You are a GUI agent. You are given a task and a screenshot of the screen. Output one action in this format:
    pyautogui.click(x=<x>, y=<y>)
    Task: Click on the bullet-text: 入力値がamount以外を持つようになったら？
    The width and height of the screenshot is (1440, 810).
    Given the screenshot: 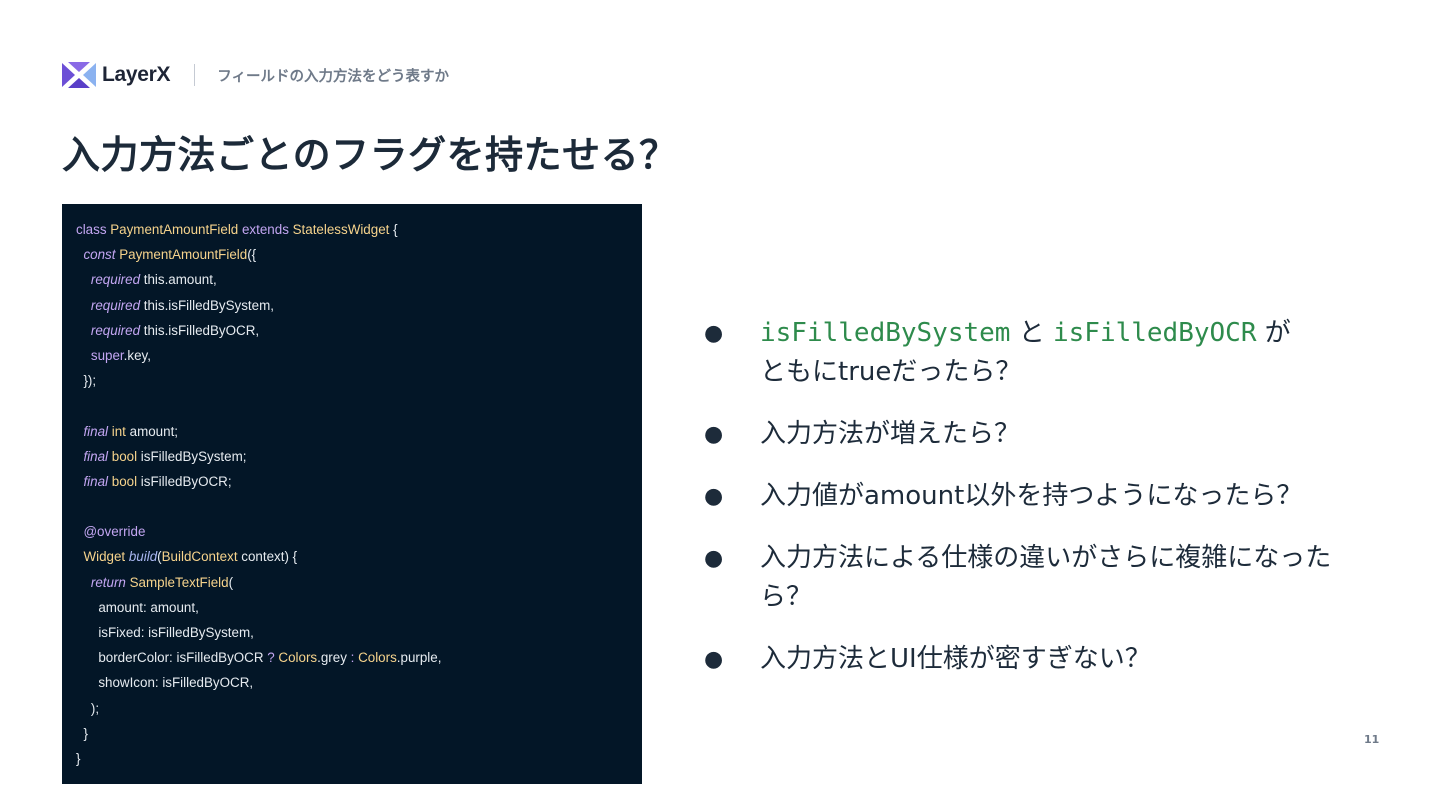 What is the action you would take?
    pyautogui.click(x=1031, y=496)
    